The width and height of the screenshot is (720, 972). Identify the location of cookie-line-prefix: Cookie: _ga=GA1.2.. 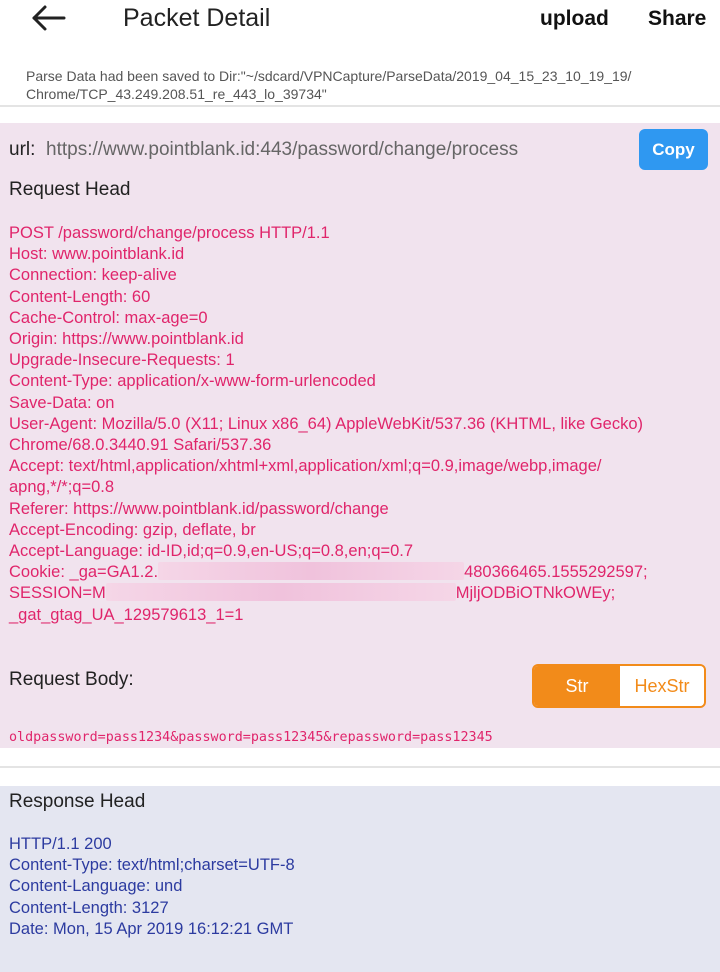
(84, 572).